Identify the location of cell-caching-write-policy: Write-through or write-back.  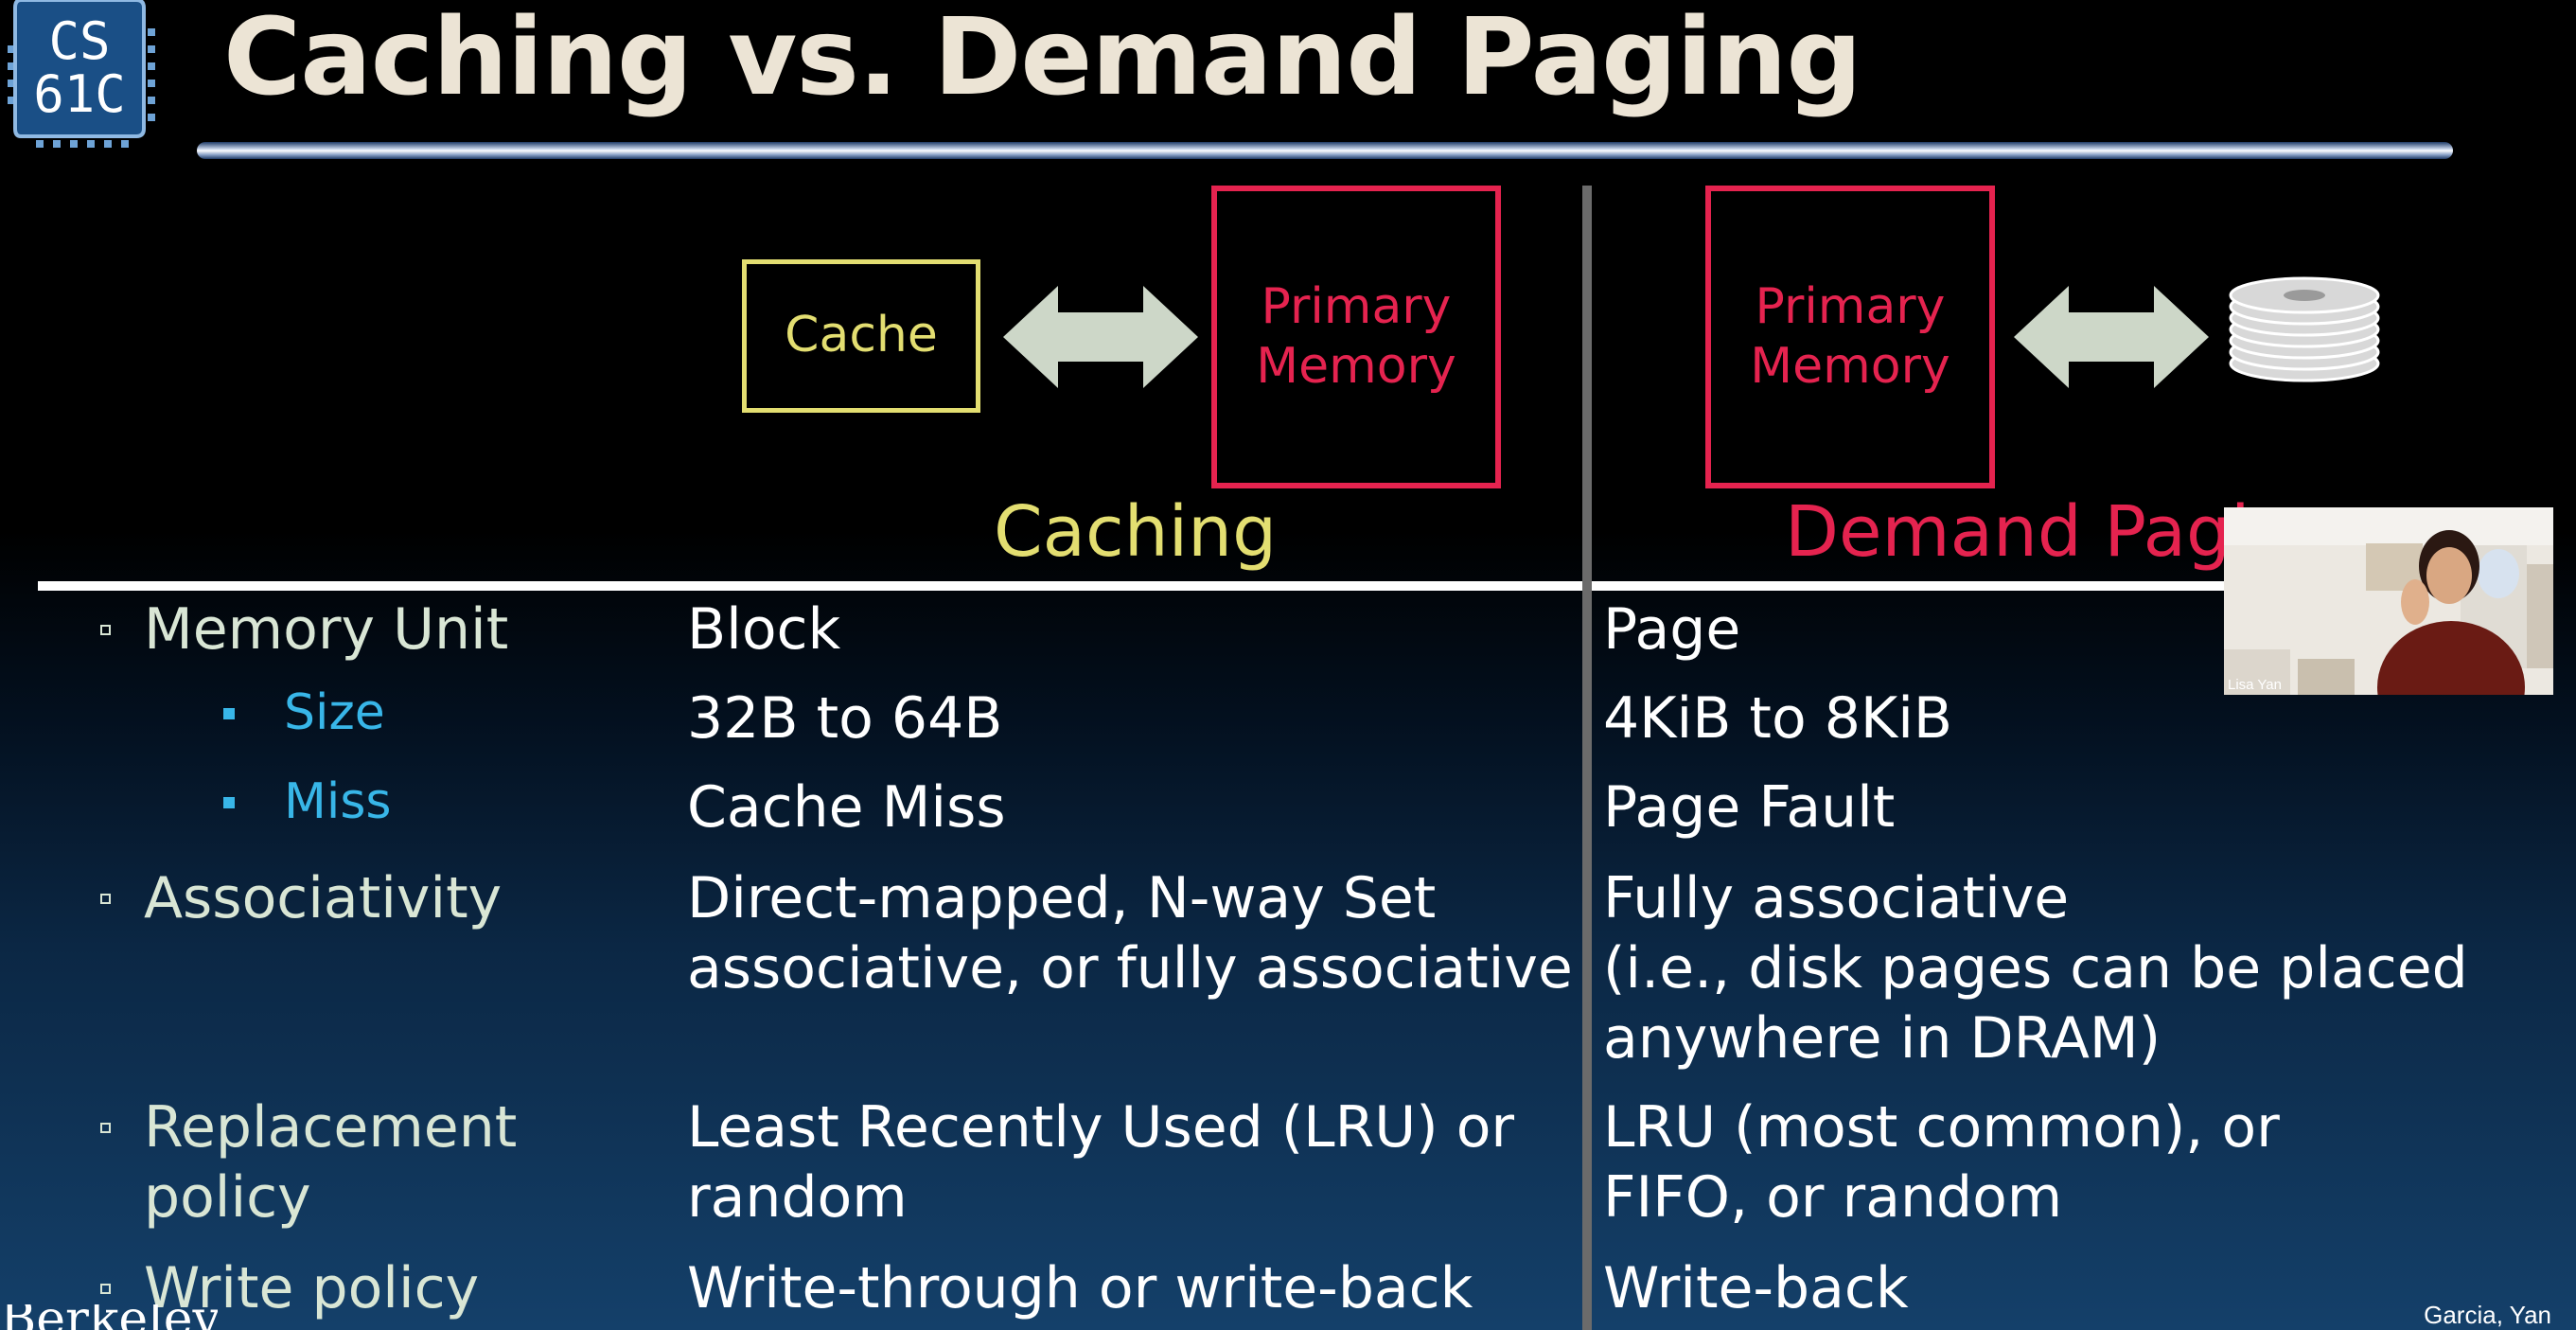
(1080, 1288).